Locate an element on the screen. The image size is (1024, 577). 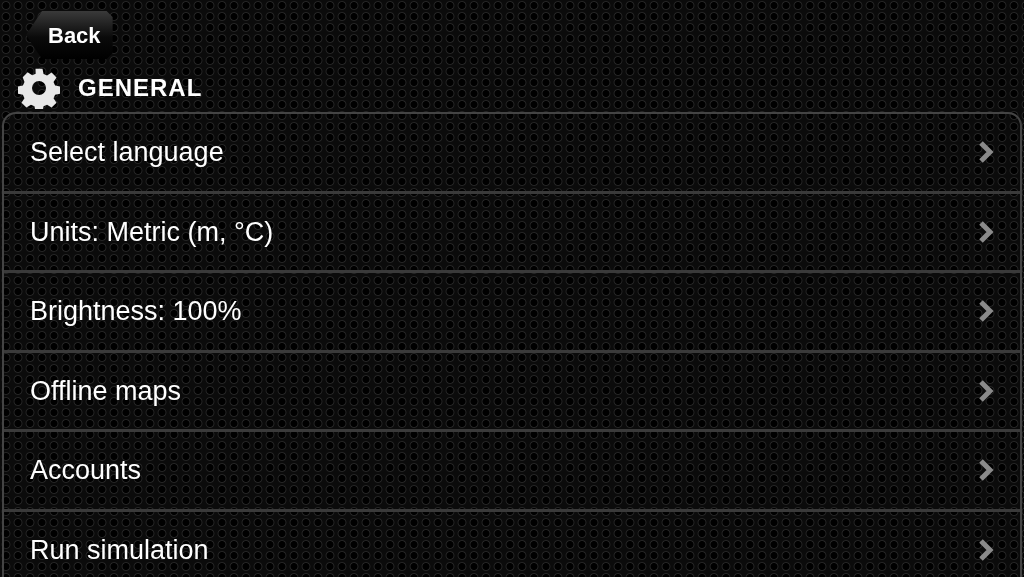
settings-row: Units: Metric (m, °C) is located at coordinates (512, 233).